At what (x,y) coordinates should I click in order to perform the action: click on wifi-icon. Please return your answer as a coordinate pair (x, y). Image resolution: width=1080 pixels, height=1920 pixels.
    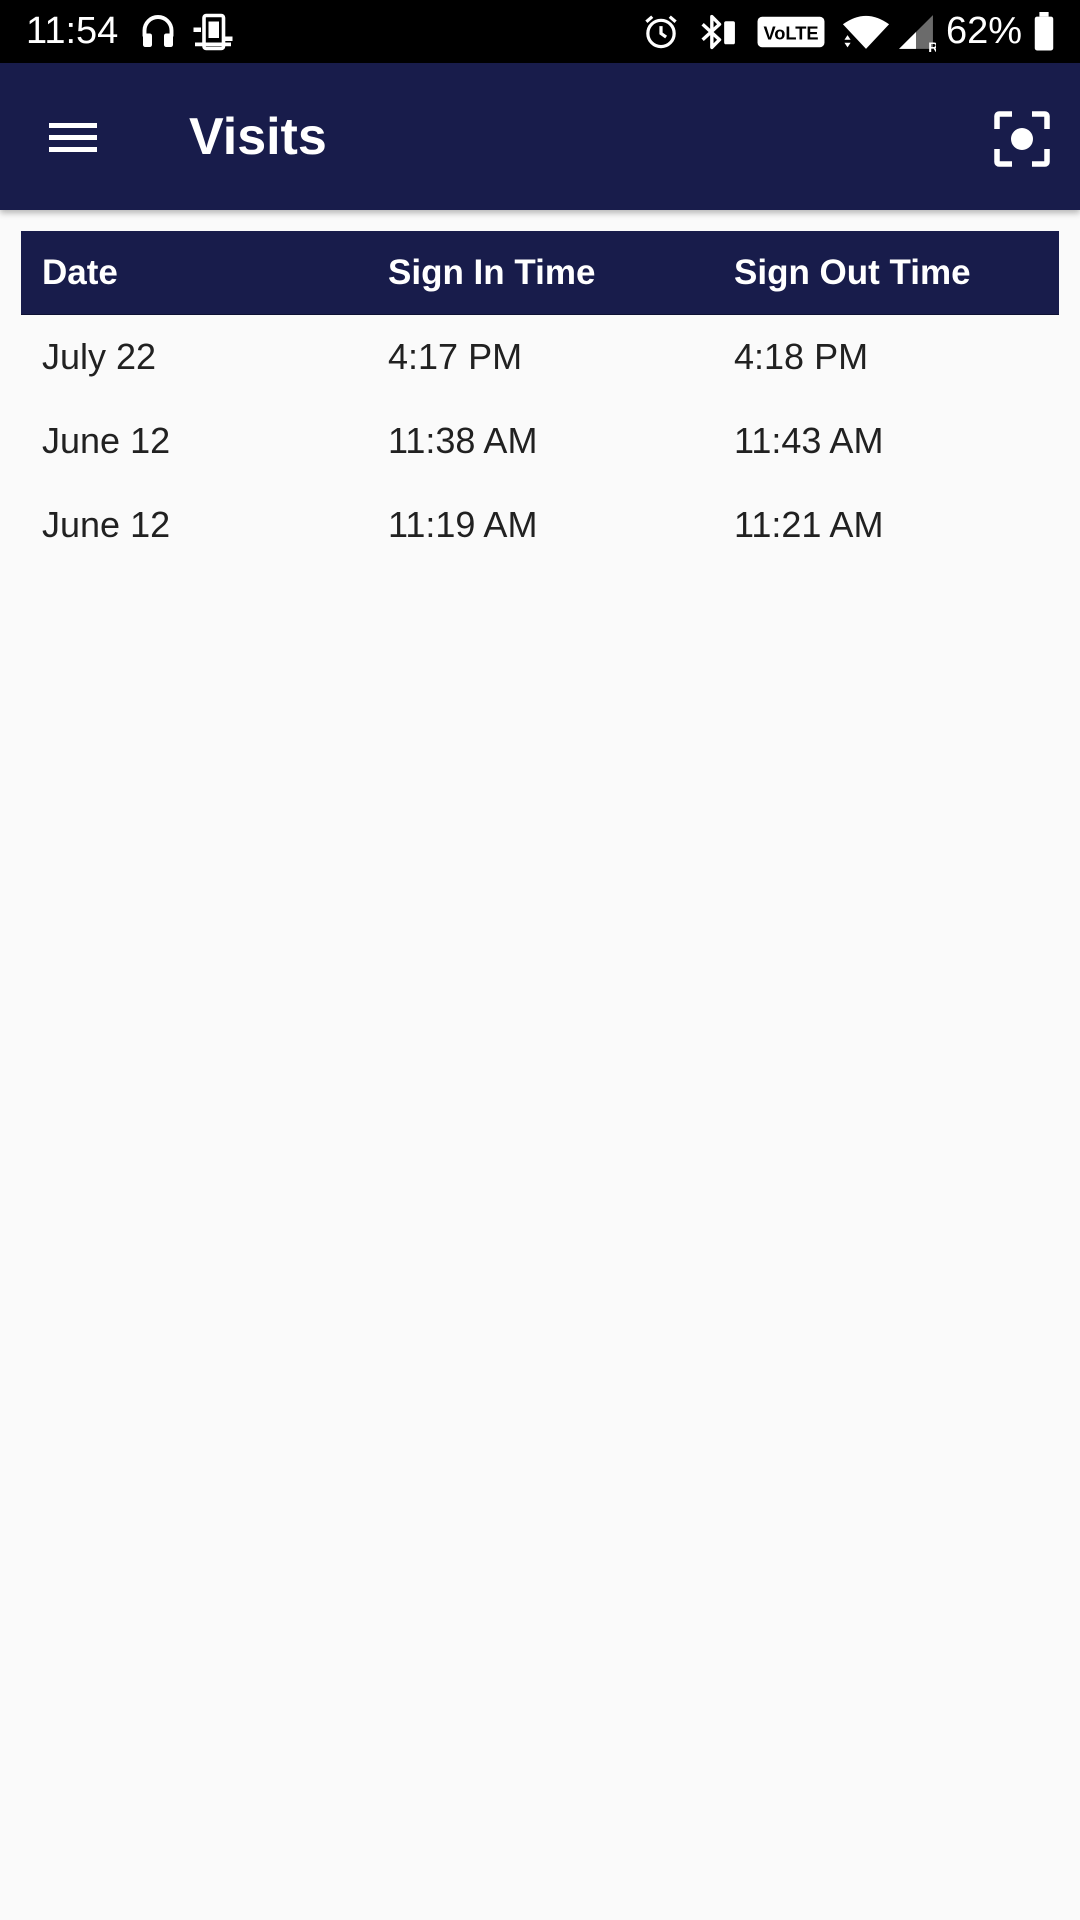
    Looking at the image, I should click on (866, 32).